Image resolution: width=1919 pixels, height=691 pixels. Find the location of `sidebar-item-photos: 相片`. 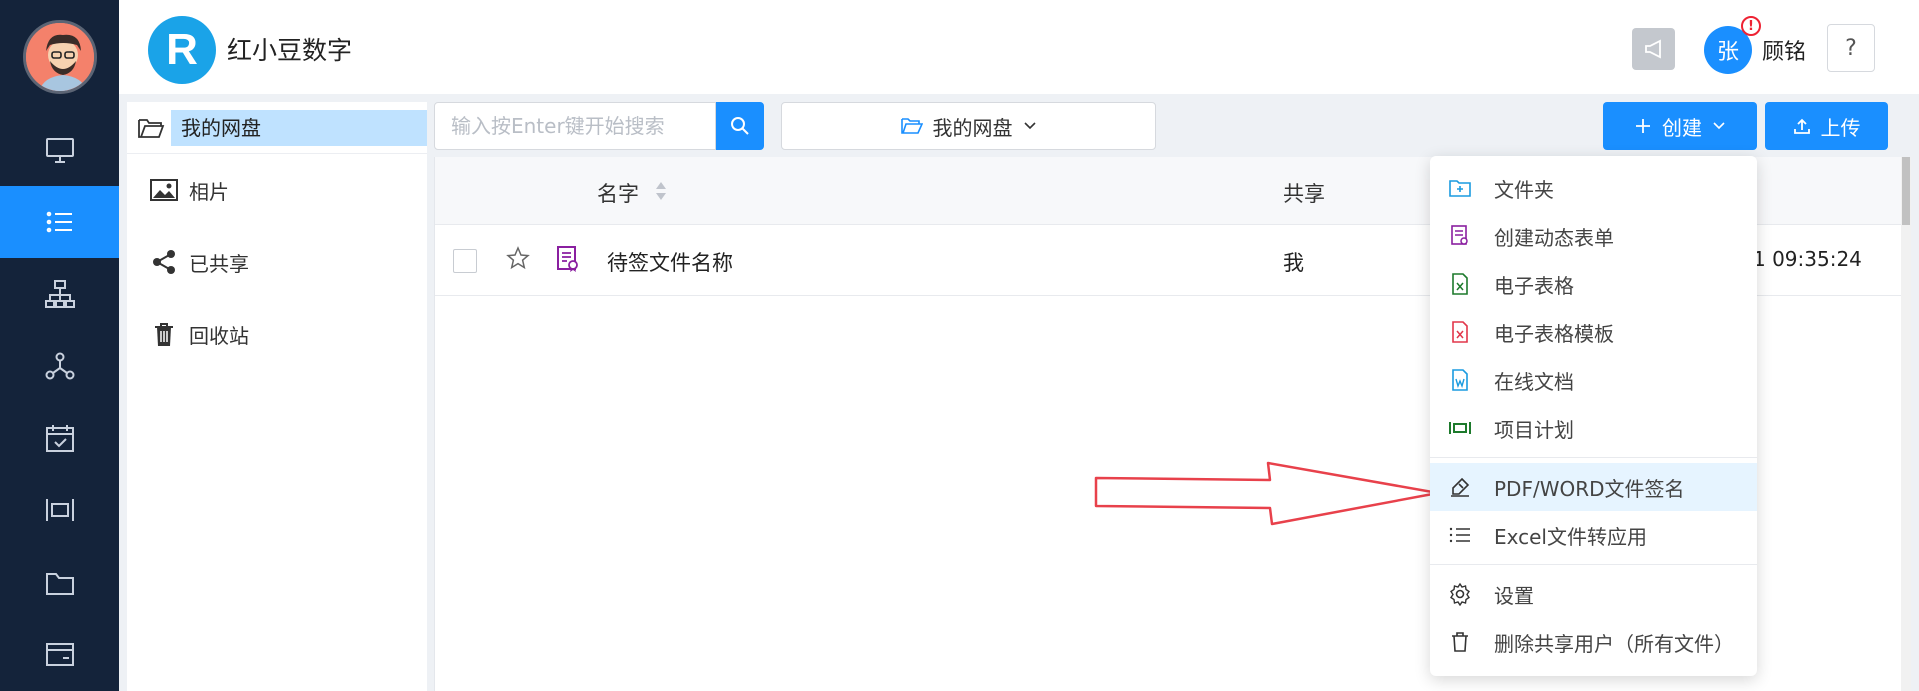

sidebar-item-photos: 相片 is located at coordinates (277, 190).